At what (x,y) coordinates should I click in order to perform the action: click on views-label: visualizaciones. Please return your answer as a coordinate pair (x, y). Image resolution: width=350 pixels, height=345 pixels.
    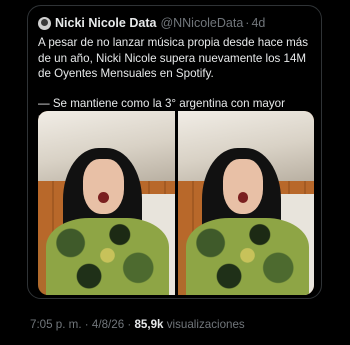
    Looking at the image, I should click on (205, 324).